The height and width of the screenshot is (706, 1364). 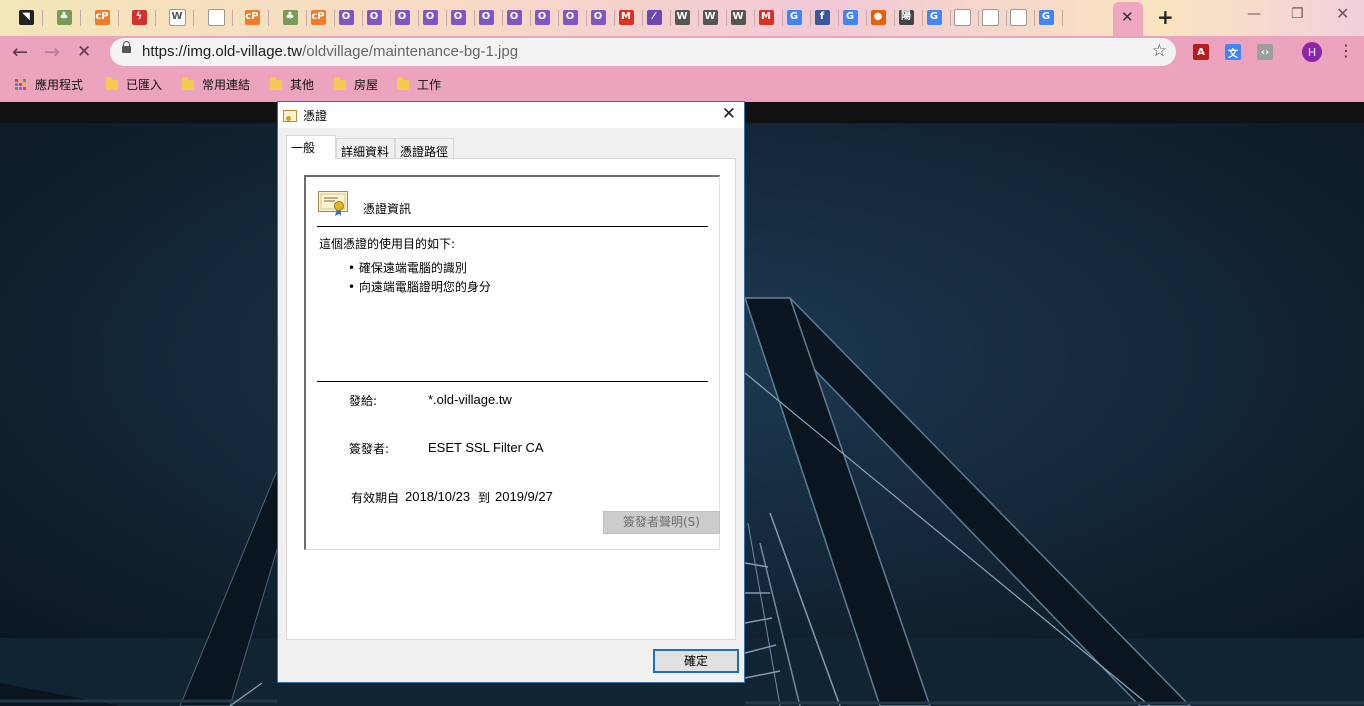 What do you see at coordinates (311, 147) in the screenshot?
I see `tab-general: 一般` at bounding box center [311, 147].